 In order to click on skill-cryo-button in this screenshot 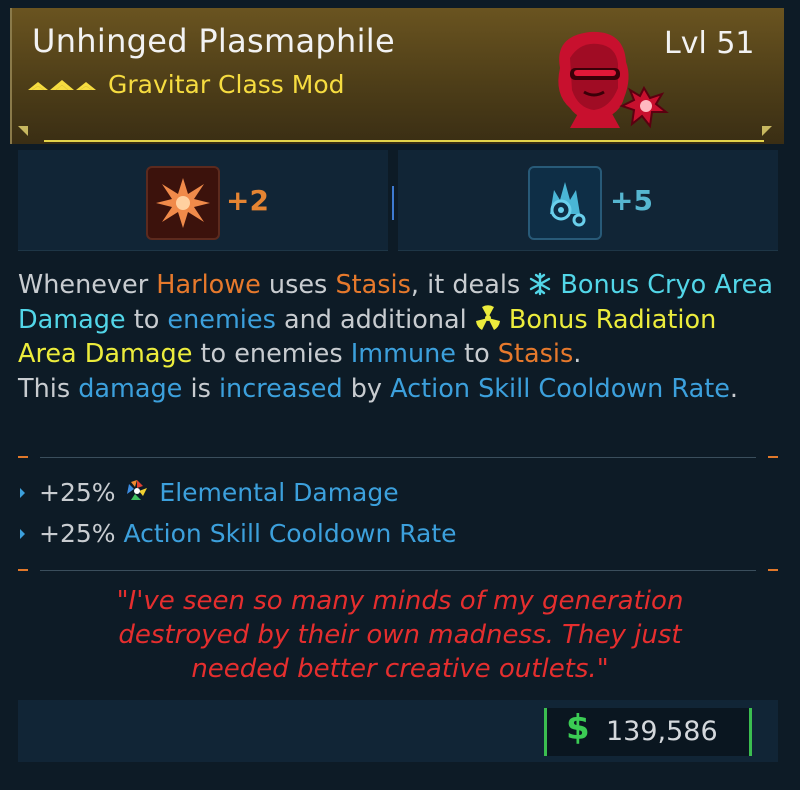, I will do `click(565, 203)`.